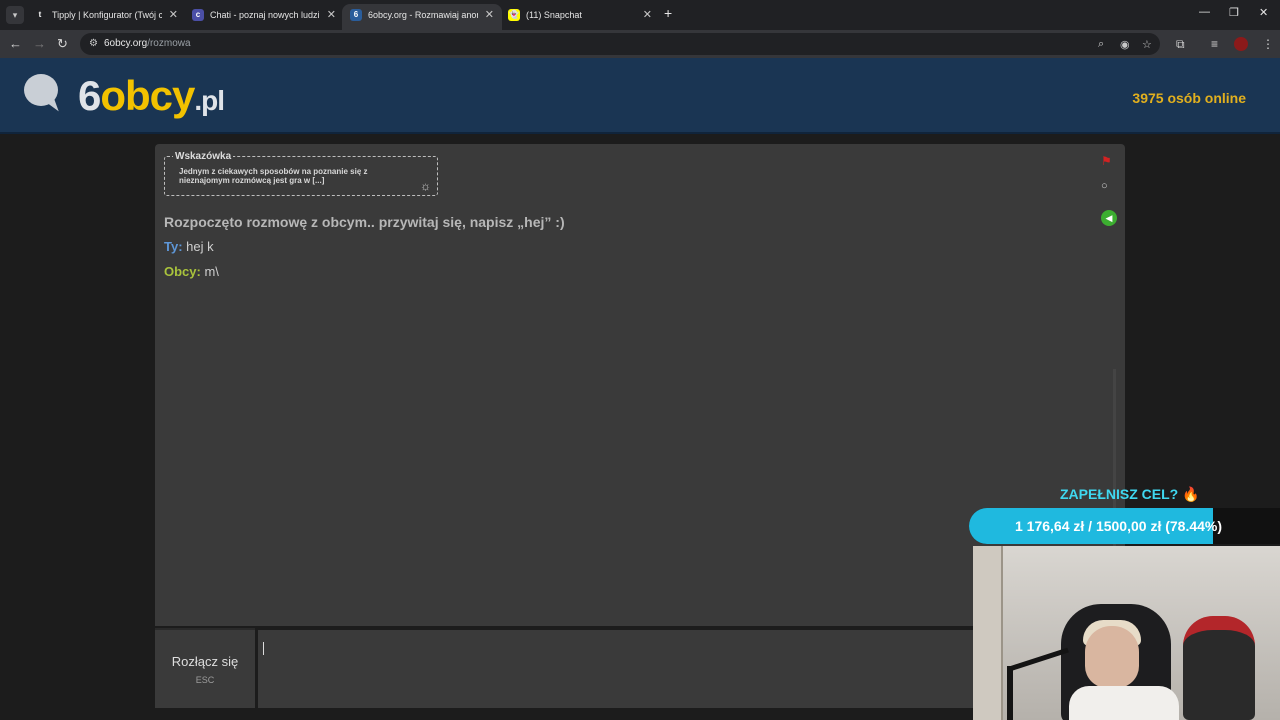 The image size is (1280, 720). What do you see at coordinates (209, 100) in the screenshot?
I see `logo-pl: .pl` at bounding box center [209, 100].